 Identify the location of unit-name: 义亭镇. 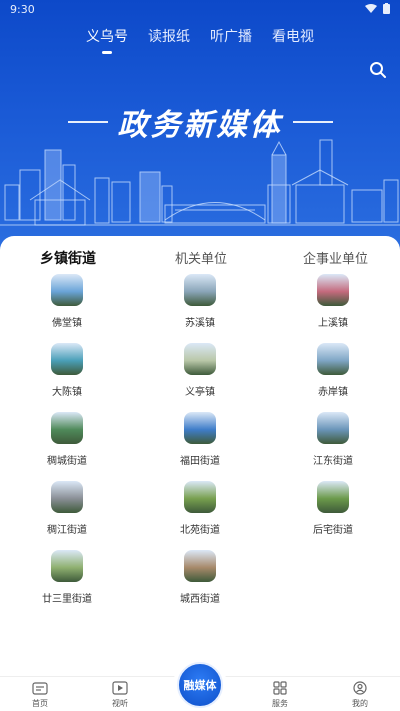
(200, 392).